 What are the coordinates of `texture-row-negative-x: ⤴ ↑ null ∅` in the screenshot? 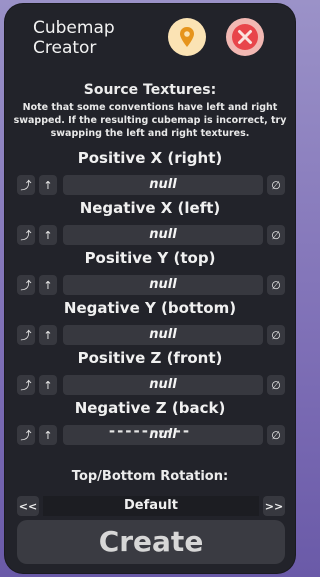 It's located at (151, 235).